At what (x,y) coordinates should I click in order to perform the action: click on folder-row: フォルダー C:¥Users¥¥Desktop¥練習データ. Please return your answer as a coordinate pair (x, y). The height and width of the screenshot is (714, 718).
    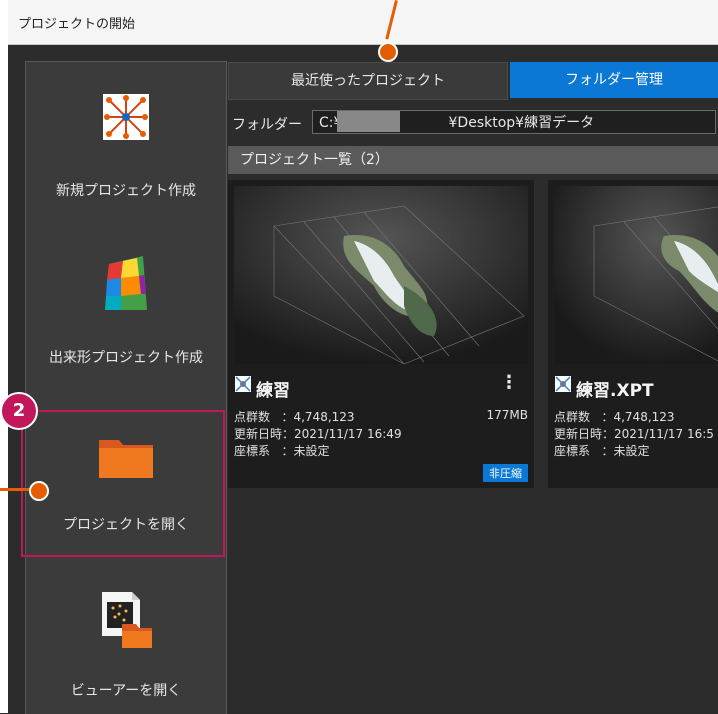
    Looking at the image, I should click on (473, 123).